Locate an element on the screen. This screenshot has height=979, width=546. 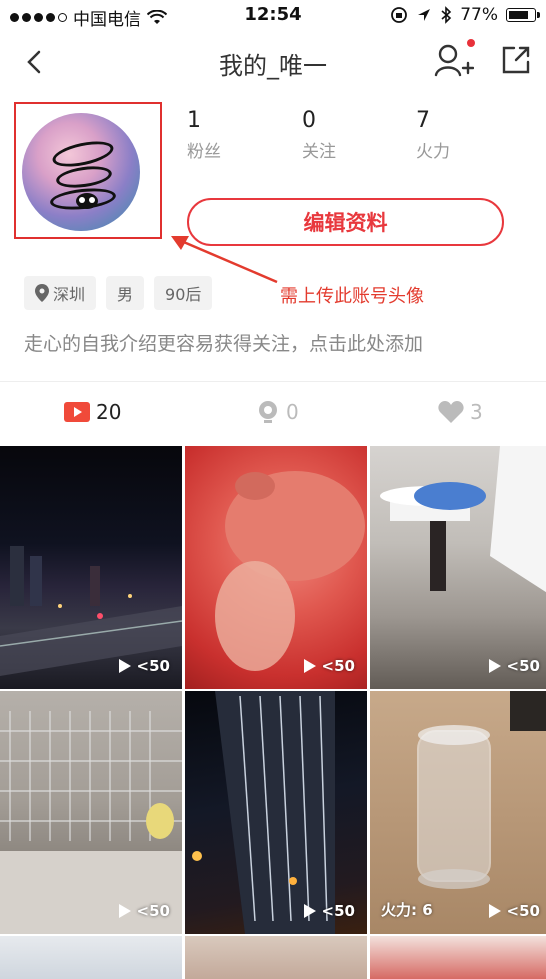
age-tag: 90后 is located at coordinates (183, 293).